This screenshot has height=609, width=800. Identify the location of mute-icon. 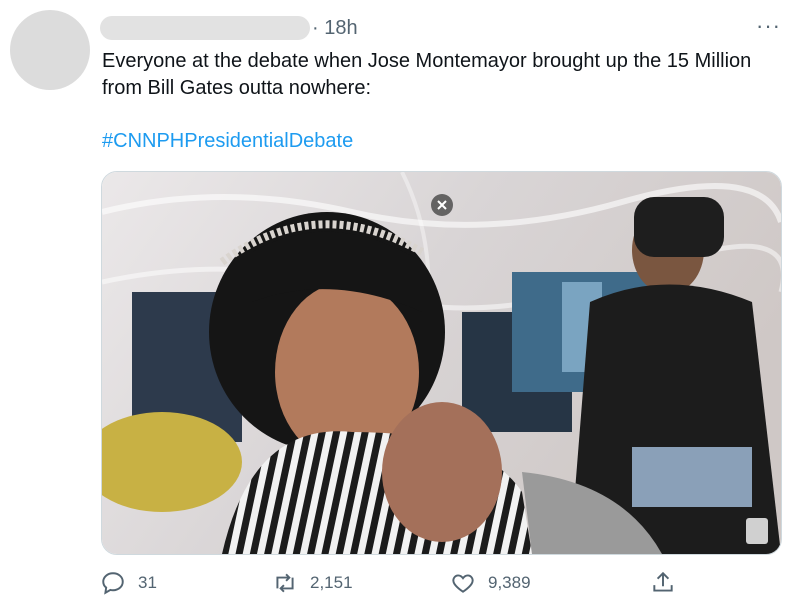
(442, 205).